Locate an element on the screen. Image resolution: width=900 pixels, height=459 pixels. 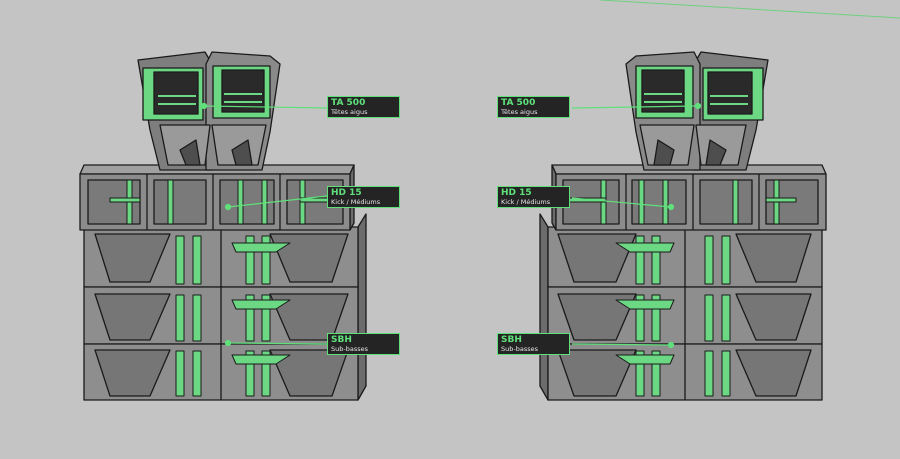
label-right-sbh: SBH Sub-basses is located at coordinates (533, 344).